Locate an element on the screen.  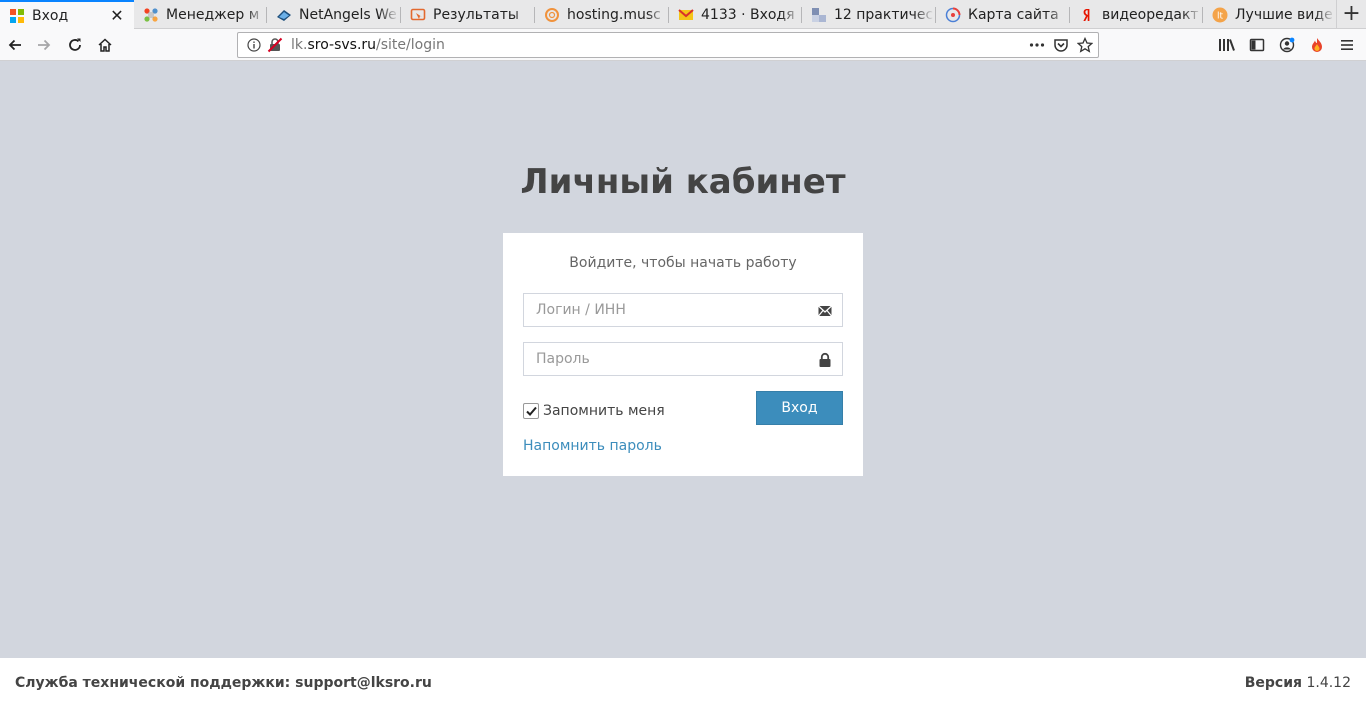
mail-icon is located at coordinates (686, 15).